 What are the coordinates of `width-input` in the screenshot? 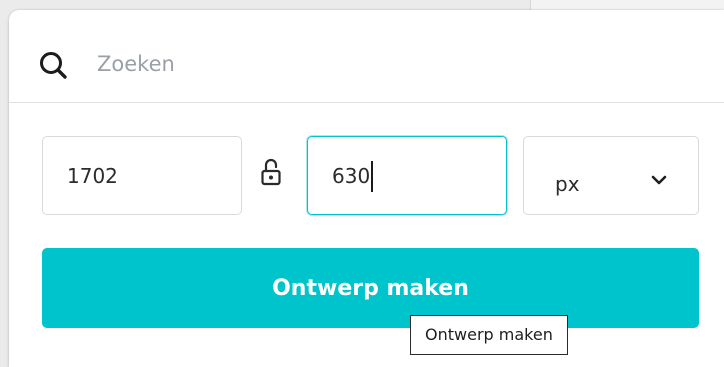 It's located at (142, 175).